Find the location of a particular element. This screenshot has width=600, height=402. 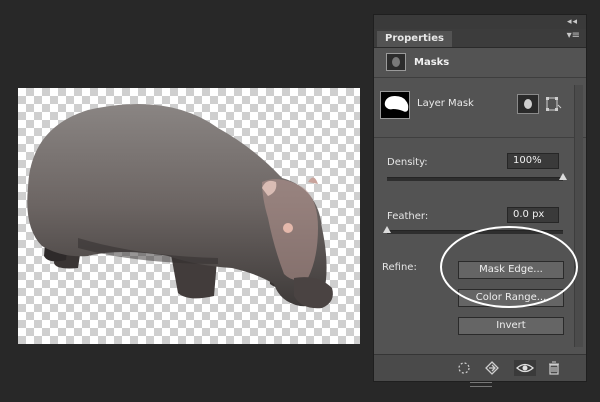

load-selection-icon is located at coordinates (464, 368).